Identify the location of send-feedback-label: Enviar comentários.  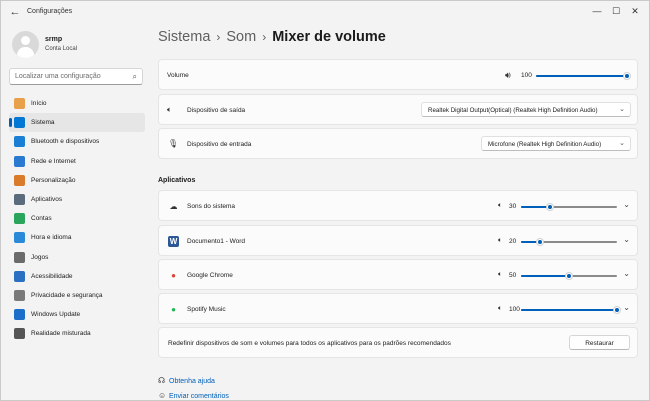
(199, 396).